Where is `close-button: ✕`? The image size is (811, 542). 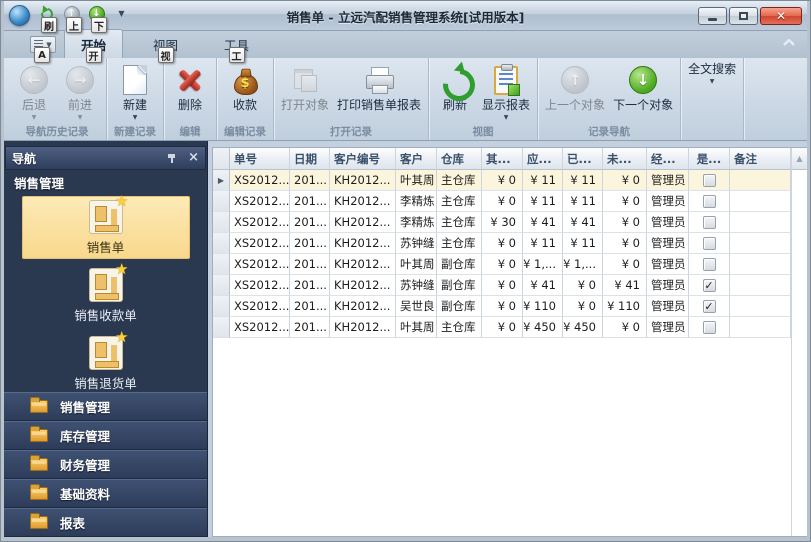 close-button: ✕ is located at coordinates (781, 16).